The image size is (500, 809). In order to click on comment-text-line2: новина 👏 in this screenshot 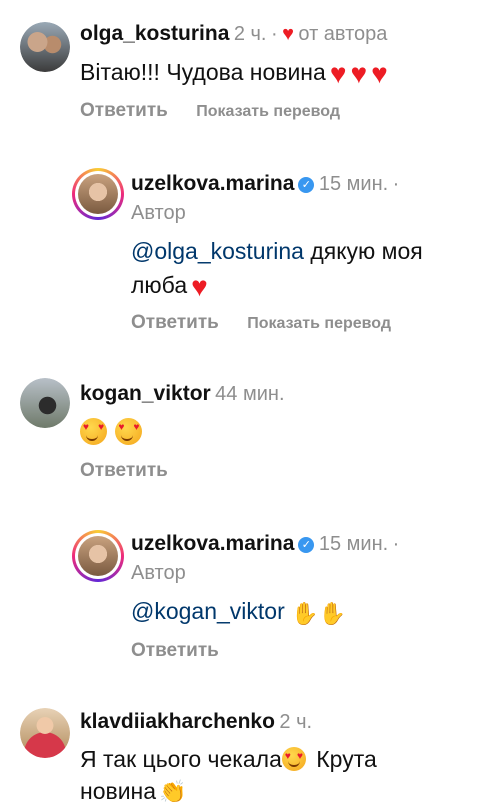, I will do `click(133, 791)`.